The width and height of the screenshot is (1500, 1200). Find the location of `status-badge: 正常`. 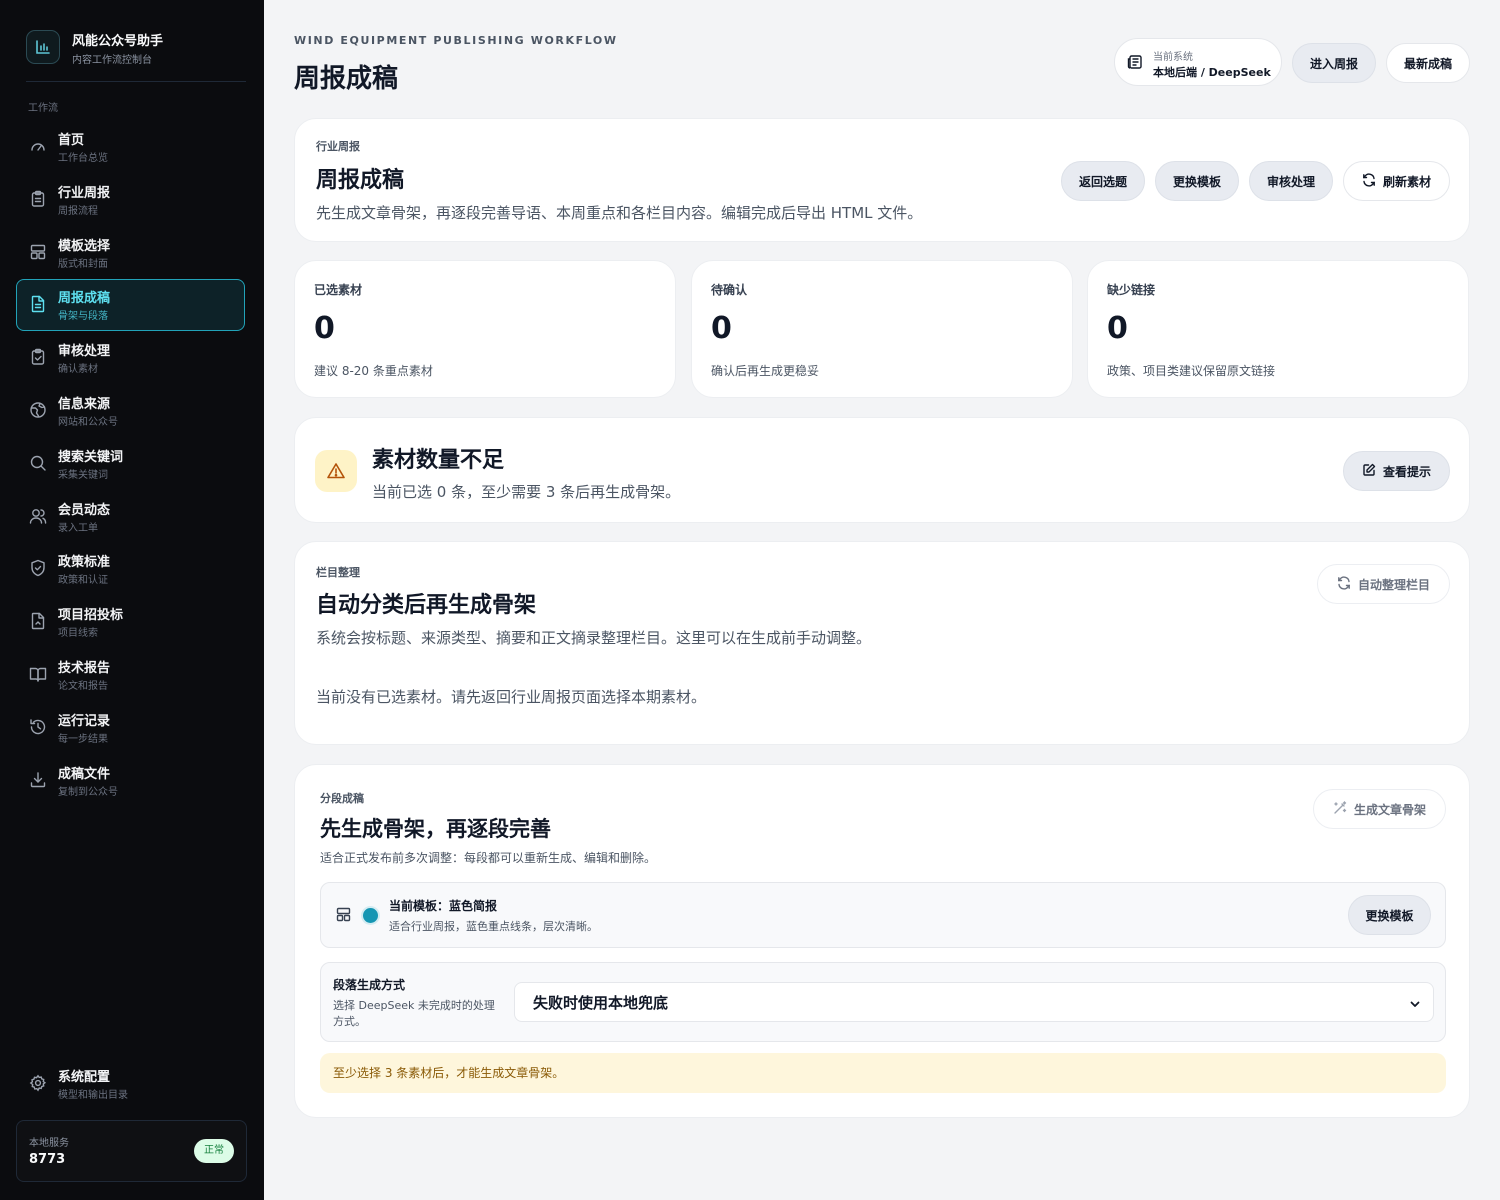

status-badge: 正常 is located at coordinates (214, 1151).